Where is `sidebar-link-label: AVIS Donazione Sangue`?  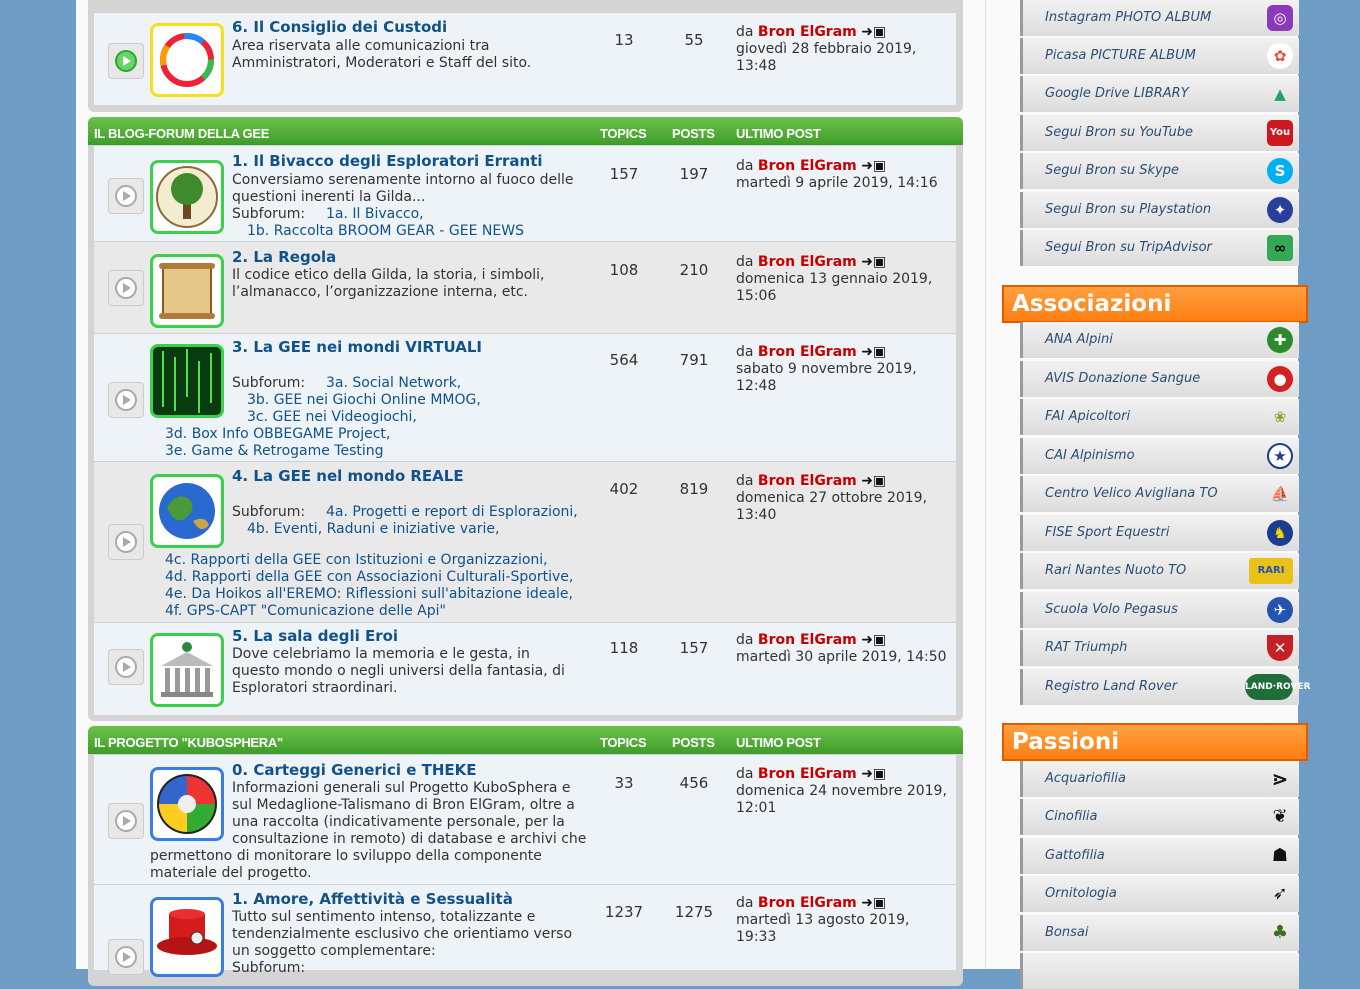
sidebar-link-label: AVIS Donazione Sangue is located at coordinates (1123, 378).